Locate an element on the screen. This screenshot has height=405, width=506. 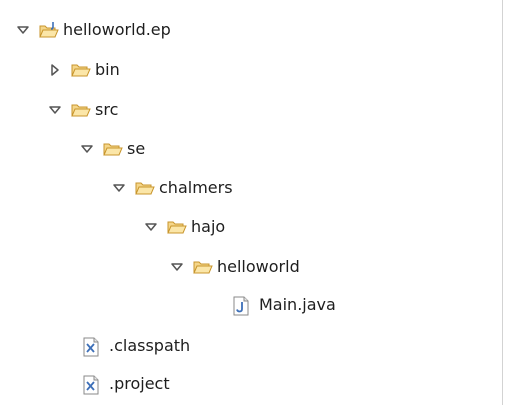
java-file-icon is located at coordinates (241, 306).